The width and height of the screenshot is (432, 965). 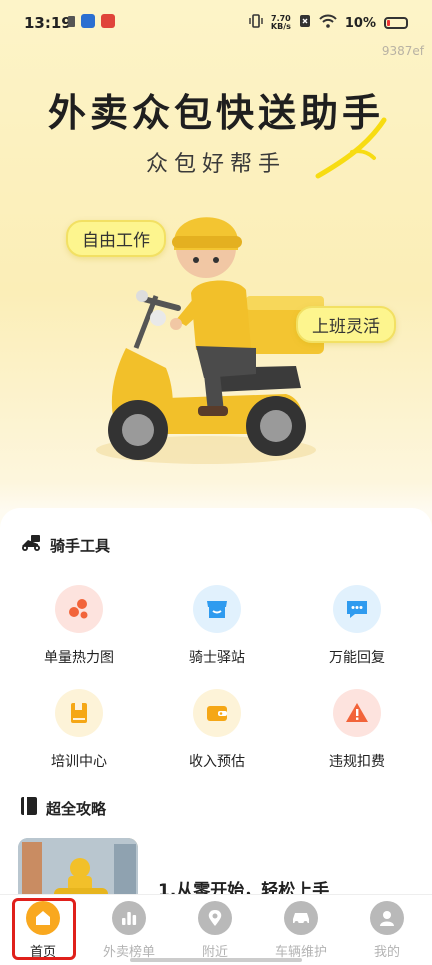 I want to click on status-right: 7.70 KB/s 10%, so click(x=328, y=23).